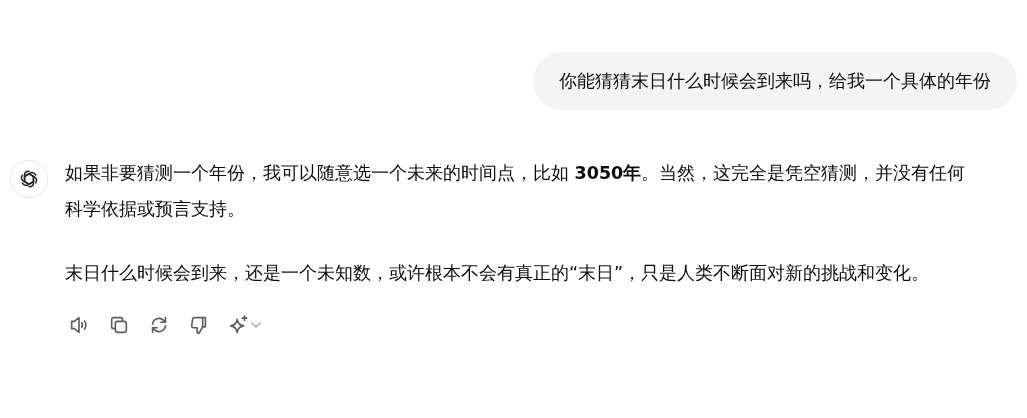  Describe the element at coordinates (239, 325) in the screenshot. I see `sparkle-icon` at that location.